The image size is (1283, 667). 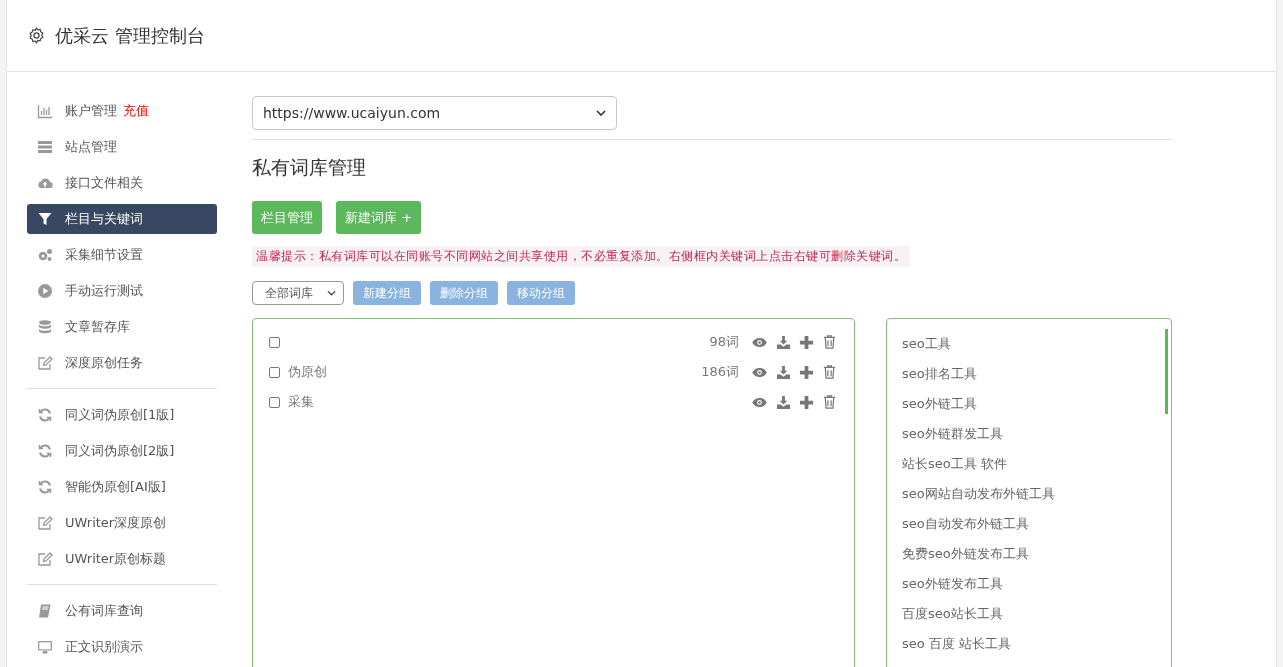 What do you see at coordinates (130, 35) in the screenshot?
I see `console-title: 优采云 管理控制台` at bounding box center [130, 35].